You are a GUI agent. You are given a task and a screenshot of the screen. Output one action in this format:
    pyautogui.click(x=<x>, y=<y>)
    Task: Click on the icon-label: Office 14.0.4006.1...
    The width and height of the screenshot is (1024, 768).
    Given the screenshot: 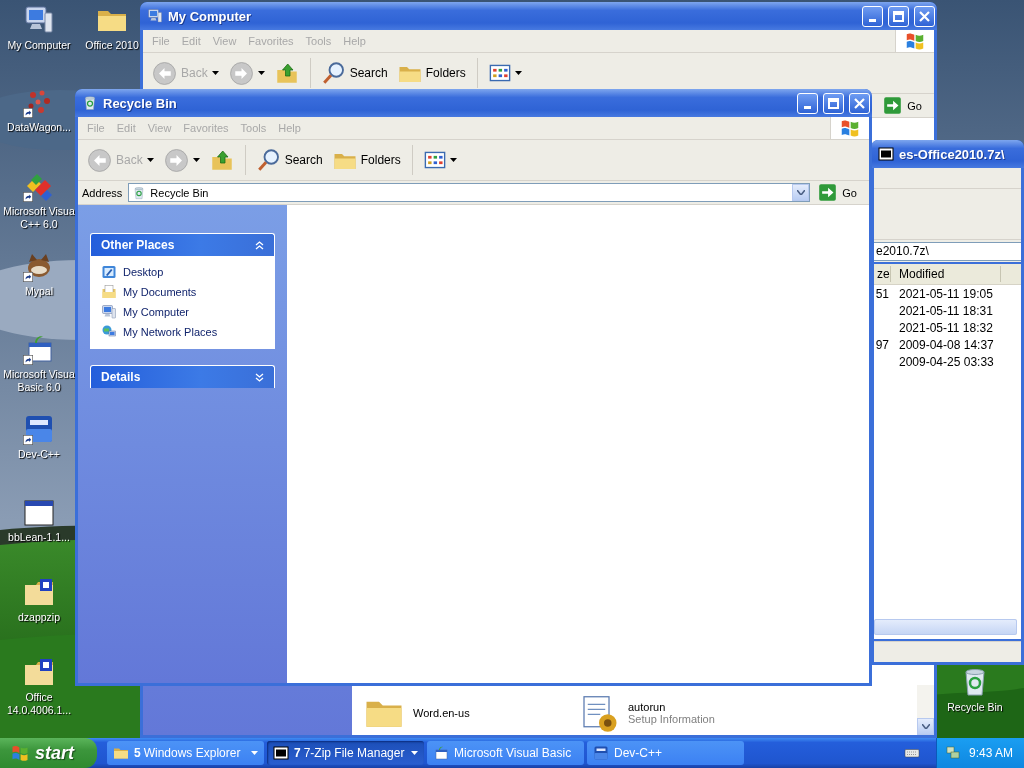 What is the action you would take?
    pyautogui.click(x=39, y=704)
    